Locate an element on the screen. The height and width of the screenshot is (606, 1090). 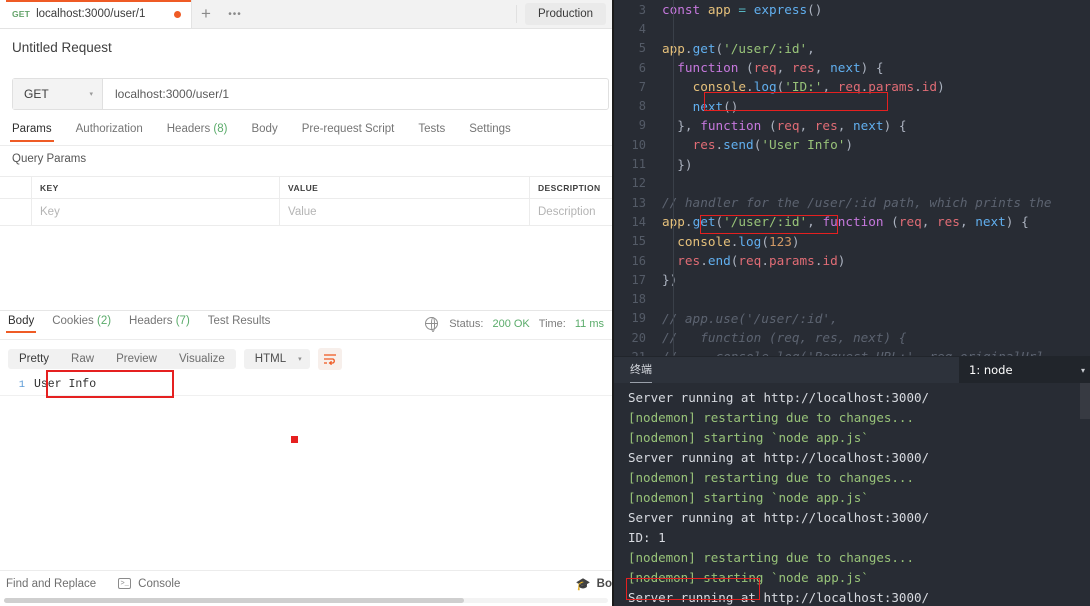
code-line-number: 10 is located at coordinates (638, 144).